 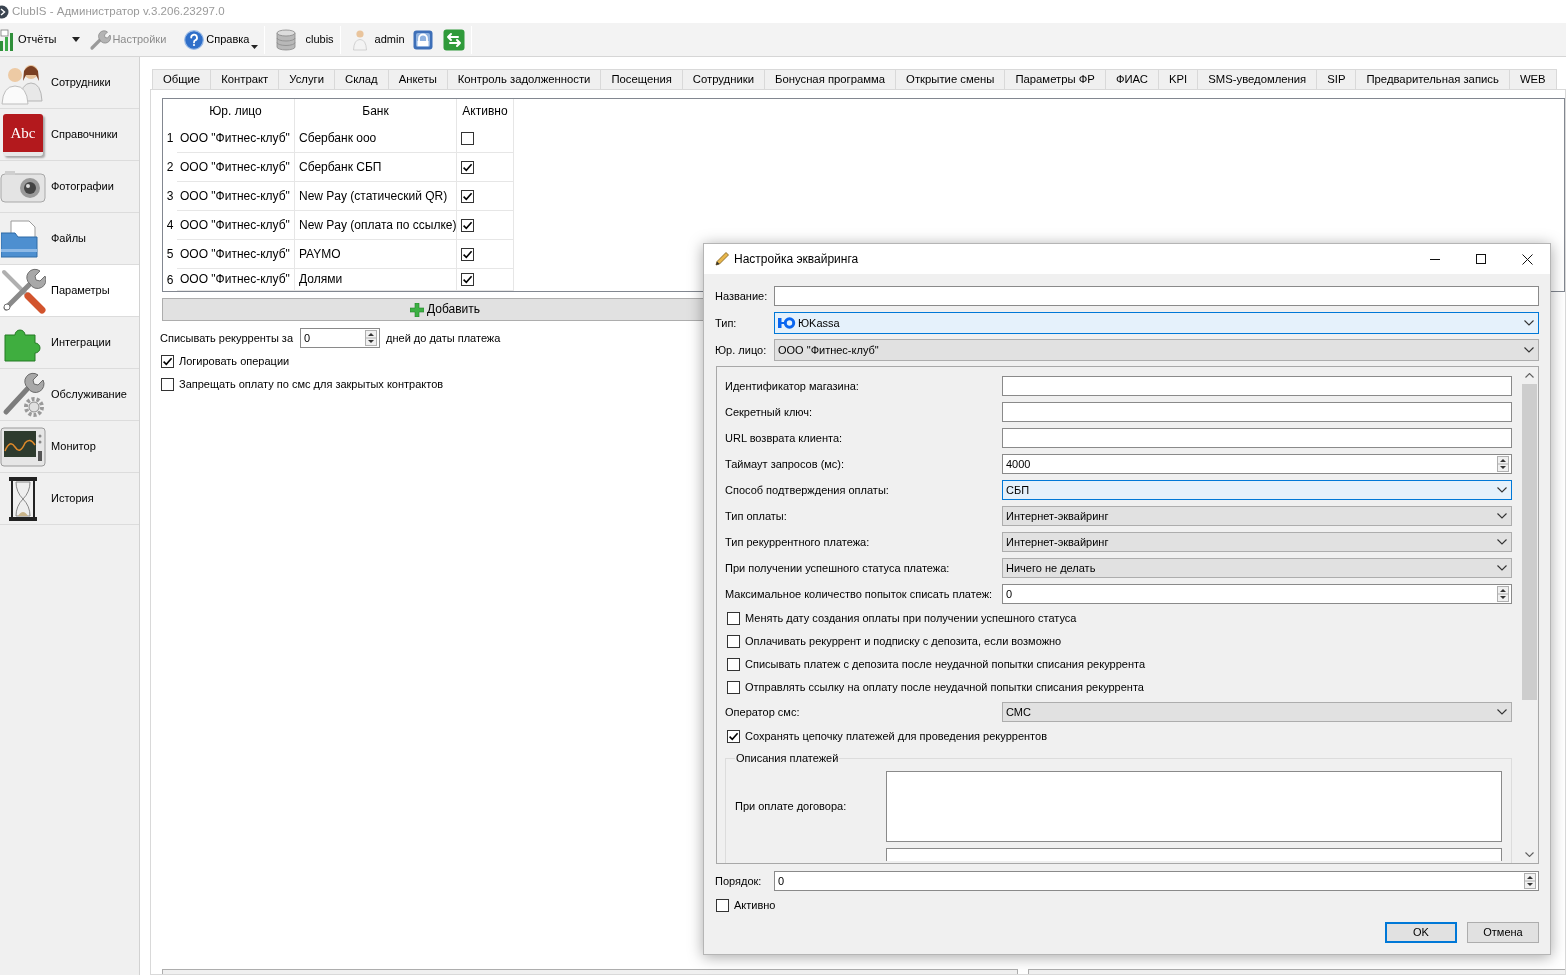 What do you see at coordinates (422, 39) in the screenshot?
I see `lock-icon` at bounding box center [422, 39].